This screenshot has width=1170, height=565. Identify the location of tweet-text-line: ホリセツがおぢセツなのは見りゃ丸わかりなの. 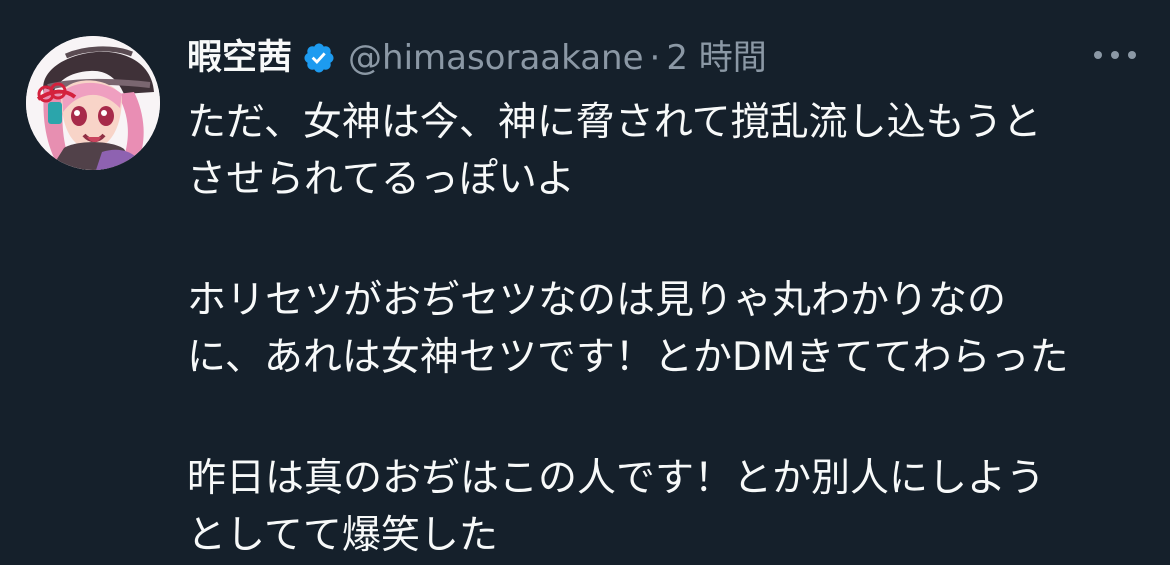
(597, 300).